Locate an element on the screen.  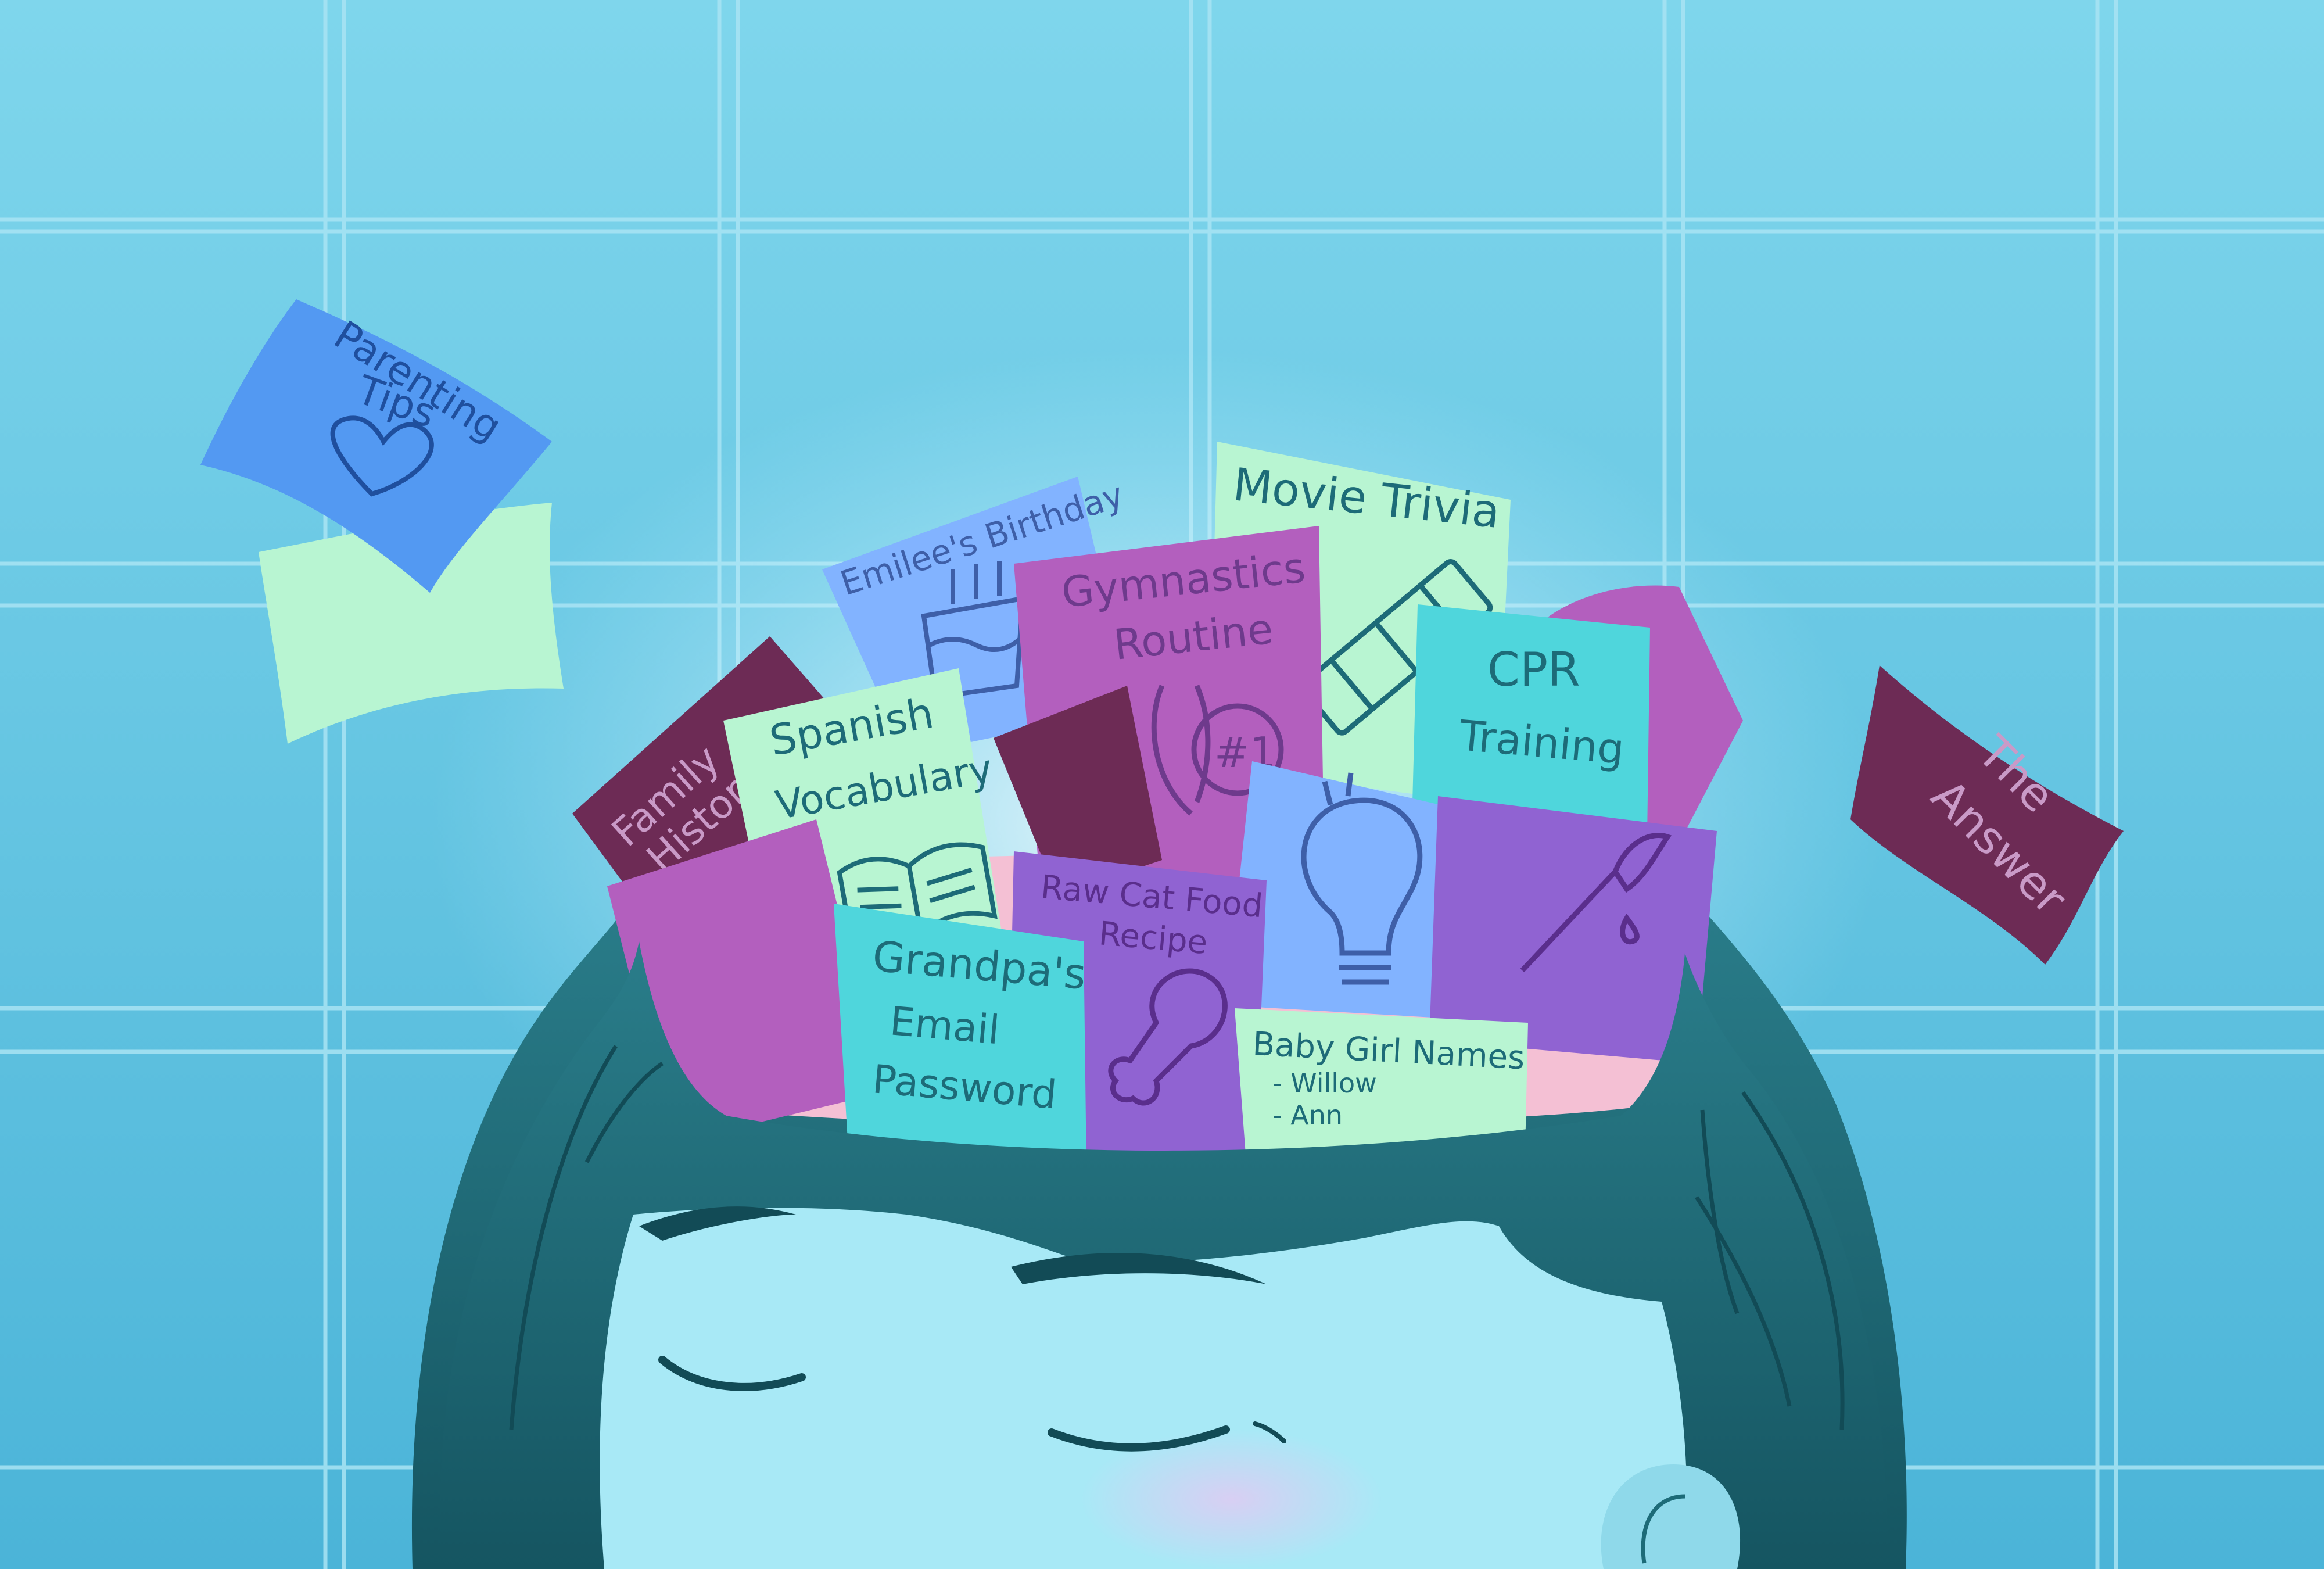
note-grandpas-email-password: Grandpa's Email Password is located at coordinates (961, 1036).